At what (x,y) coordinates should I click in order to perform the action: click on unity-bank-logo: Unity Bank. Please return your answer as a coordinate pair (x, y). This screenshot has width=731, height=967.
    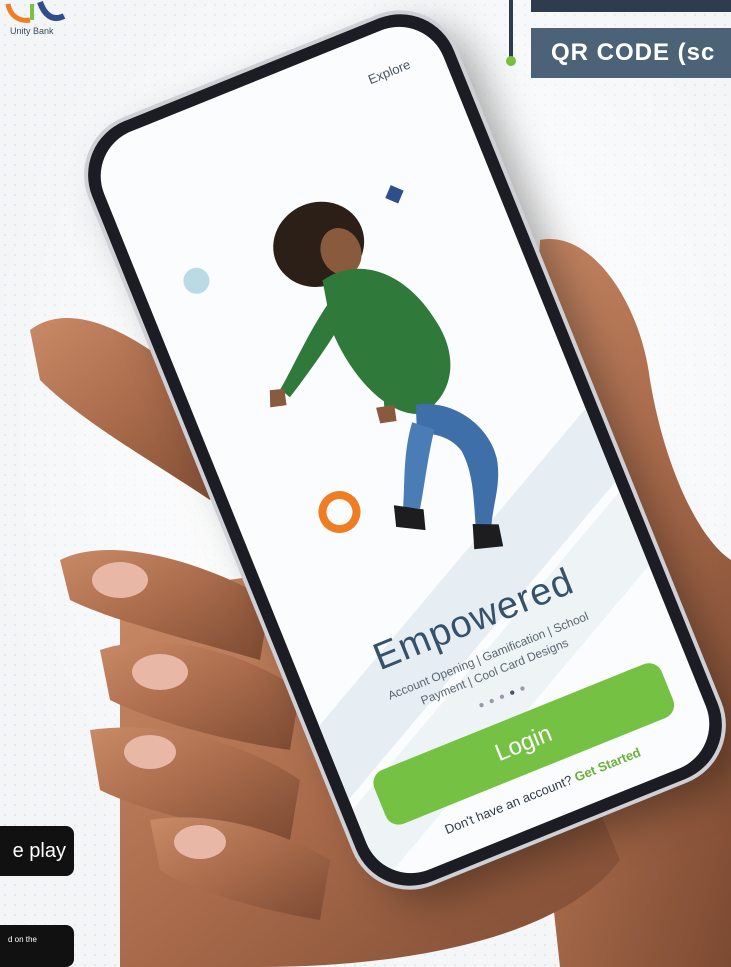
    Looking at the image, I should click on (36, 25).